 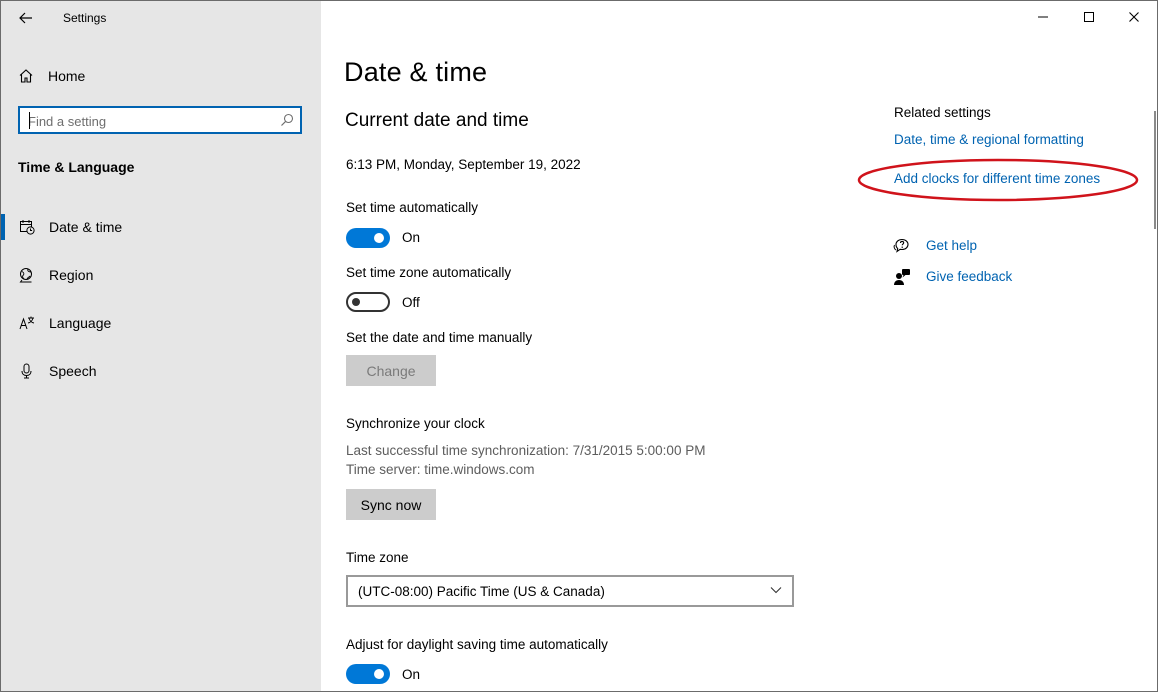 I want to click on manual-time-label: Set the date and time manually, so click(x=439, y=337).